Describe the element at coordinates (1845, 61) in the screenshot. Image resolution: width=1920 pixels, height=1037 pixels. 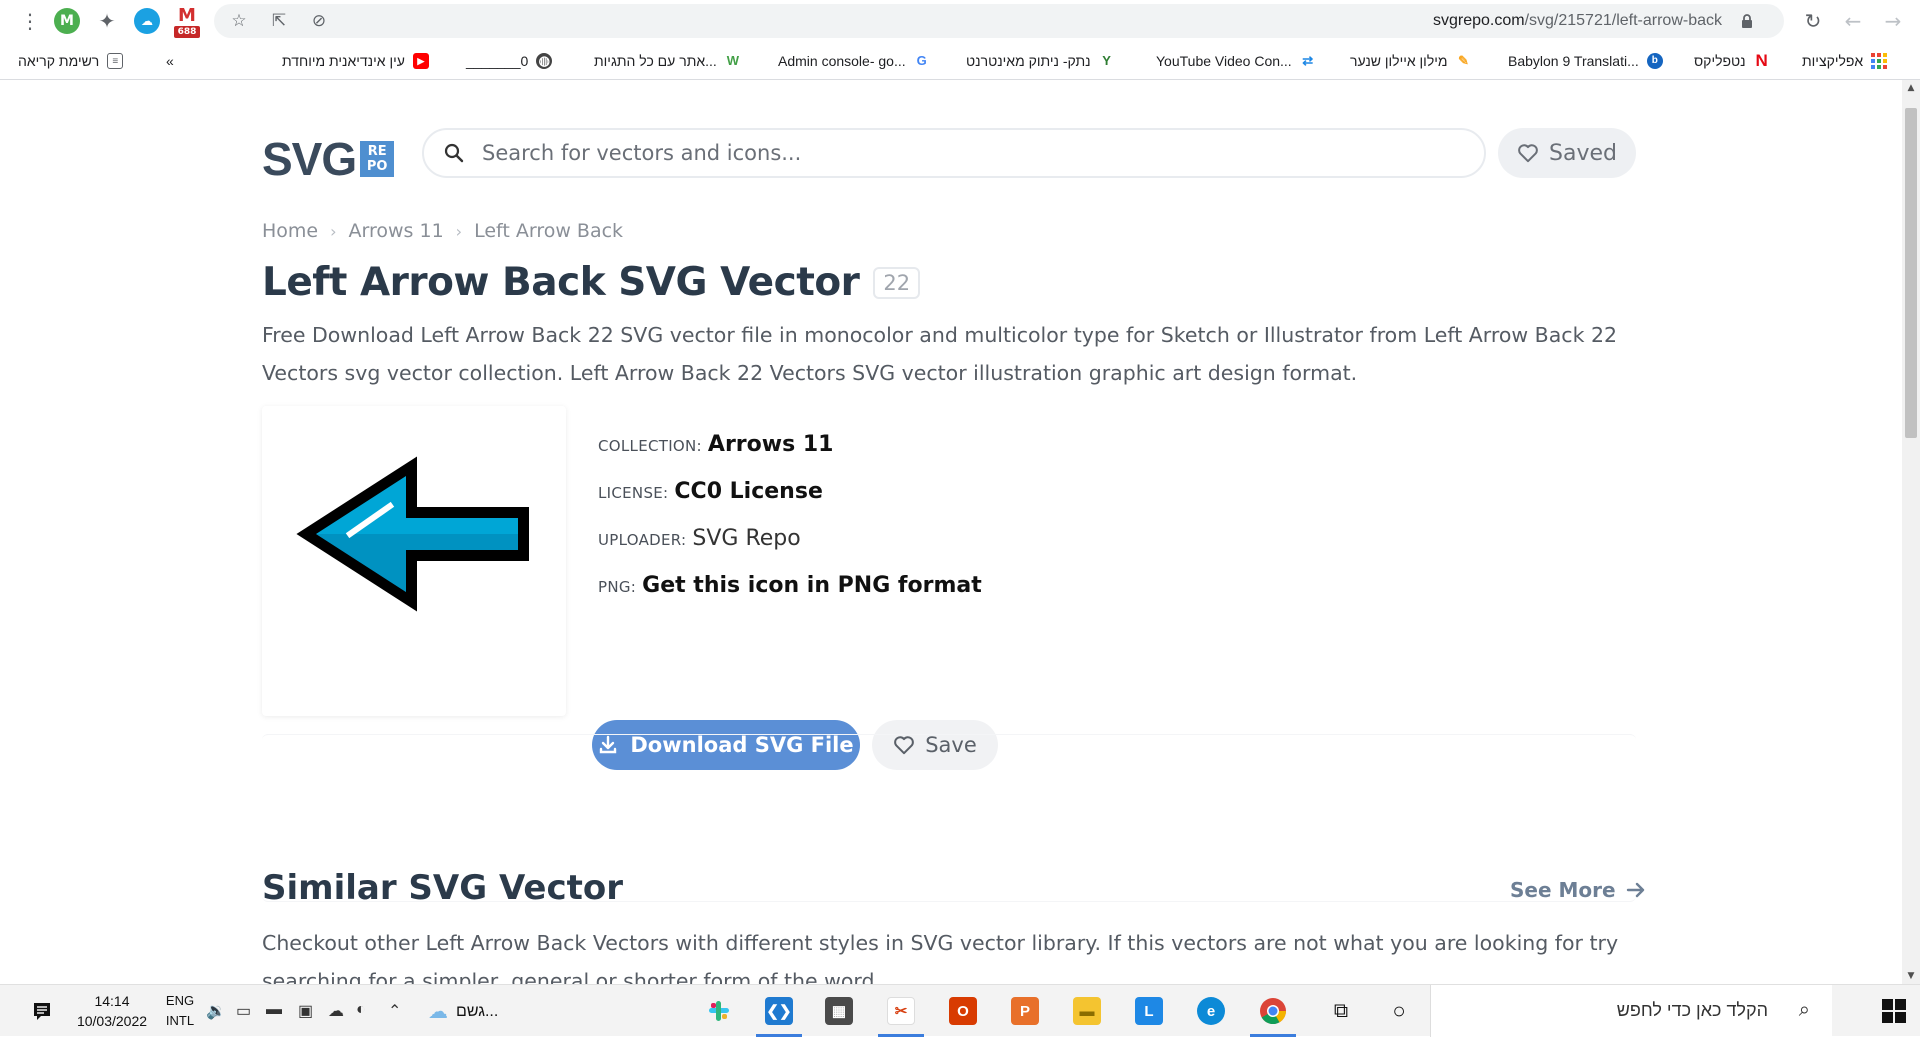
I see `bookmark-item: אפליקציות` at that location.